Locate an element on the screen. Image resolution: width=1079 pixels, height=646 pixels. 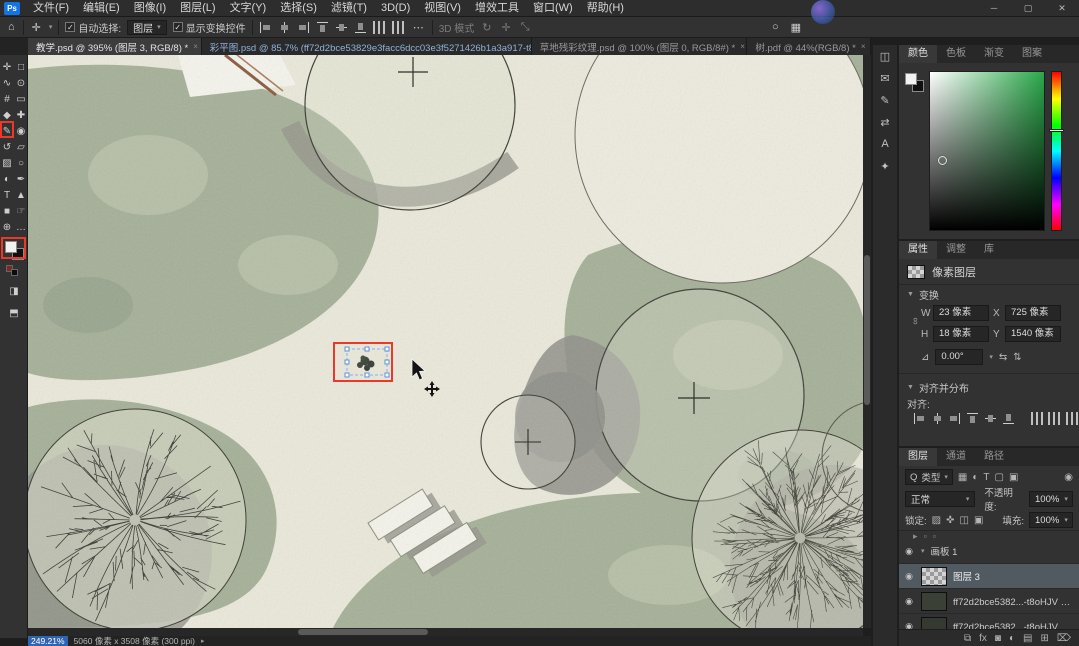
blend-mode-dropdown: 正常 ▾ is located at coordinates (940, 499).